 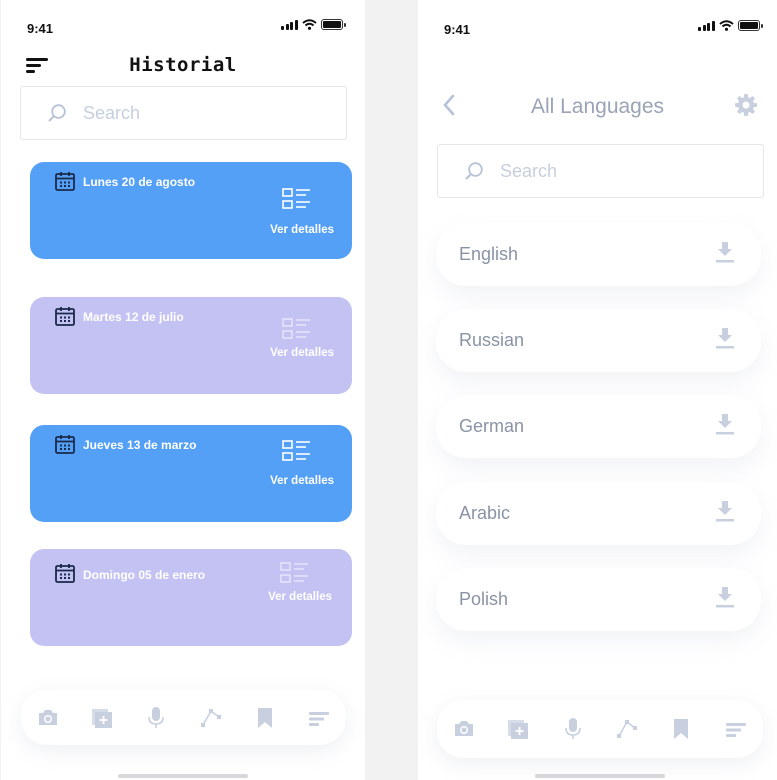 I want to click on language-item: Russian, so click(x=598, y=340).